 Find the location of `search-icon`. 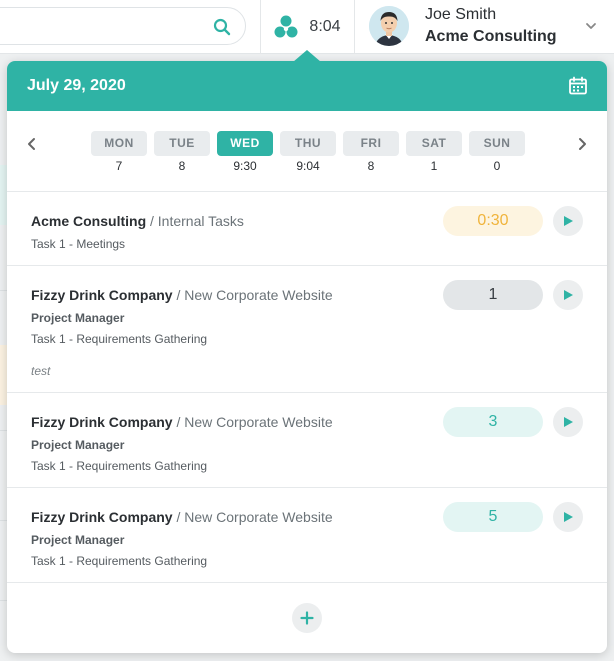

search-icon is located at coordinates (222, 27).